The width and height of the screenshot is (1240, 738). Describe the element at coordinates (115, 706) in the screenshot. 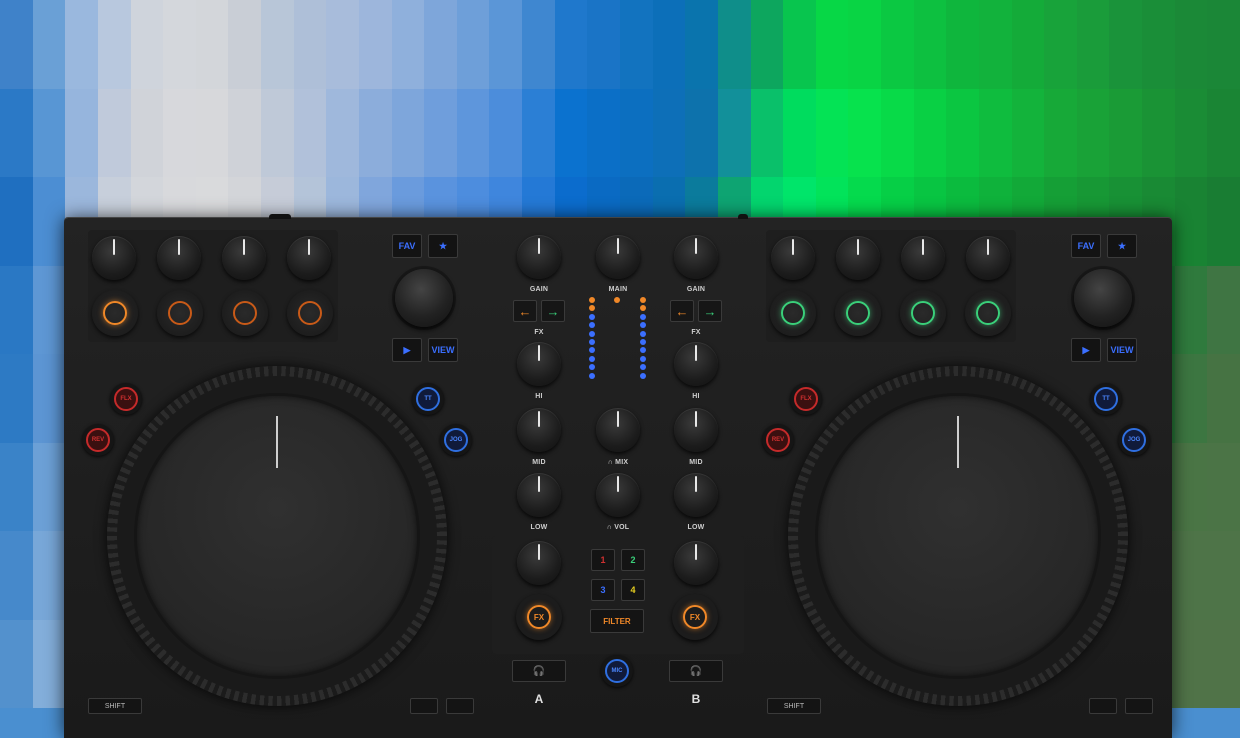

I see `left-shift-button: SHIFT` at that location.